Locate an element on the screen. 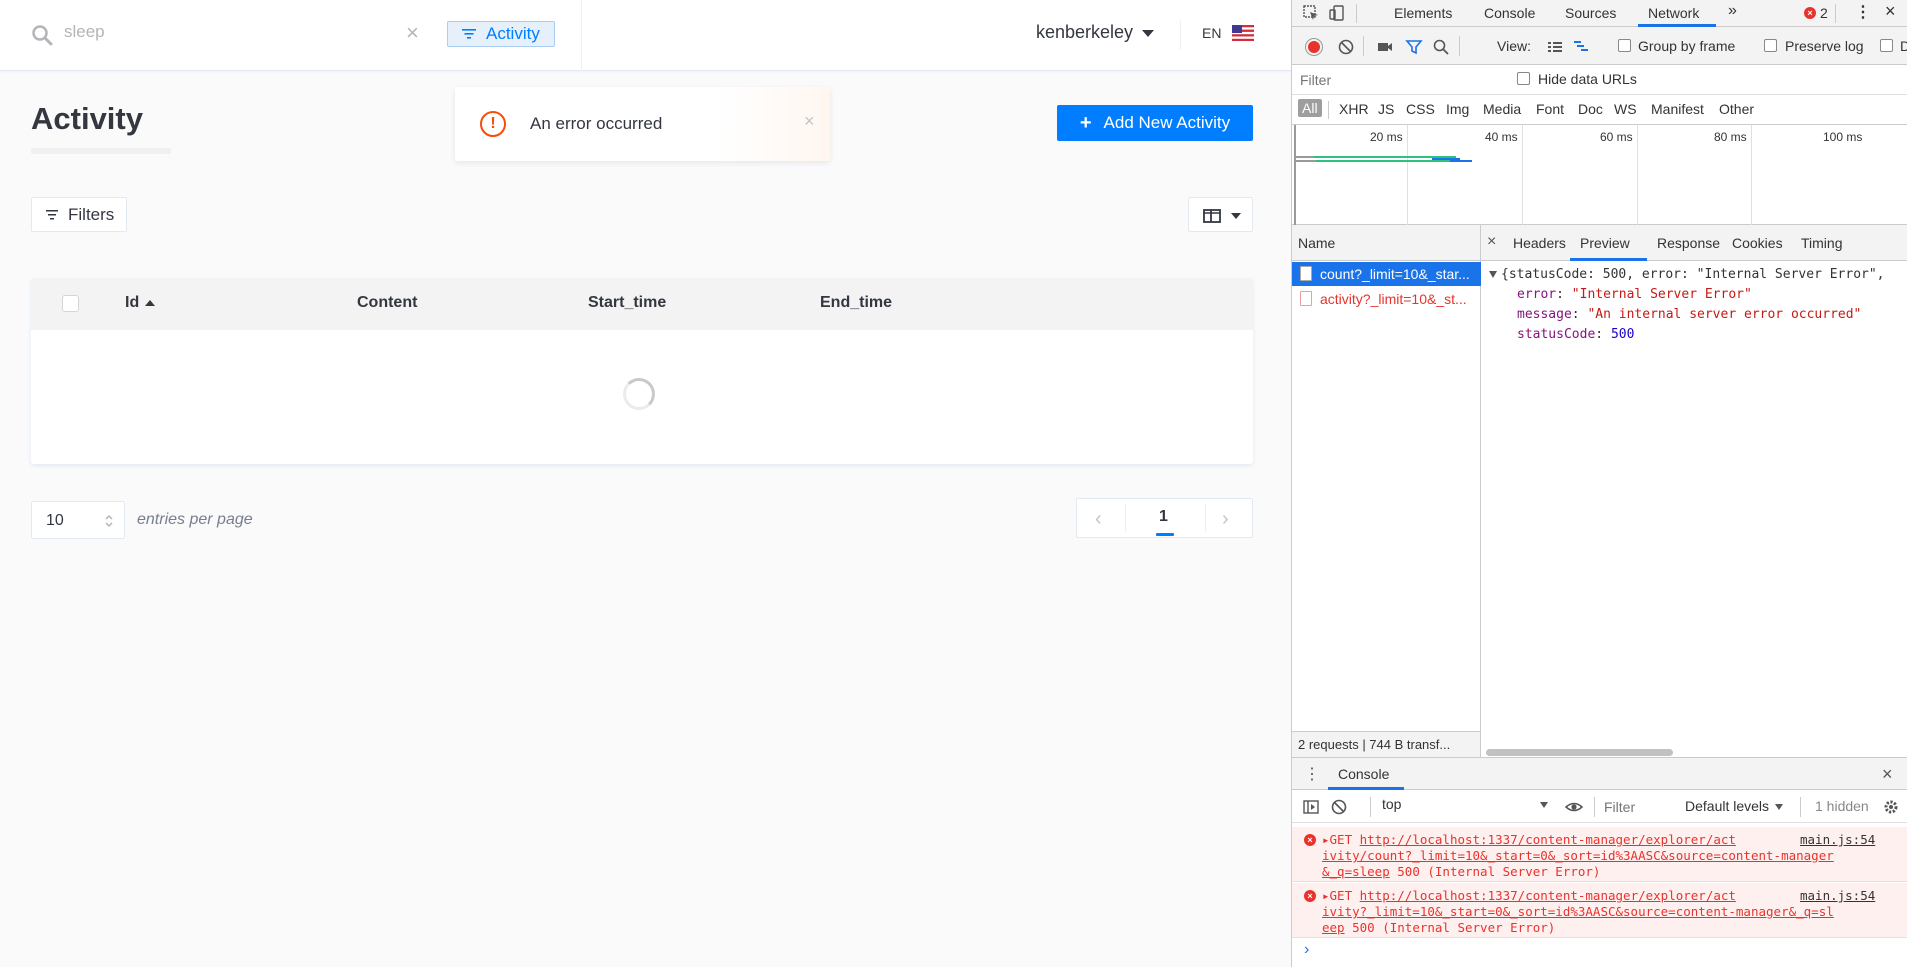  divider is located at coordinates (581, 35).